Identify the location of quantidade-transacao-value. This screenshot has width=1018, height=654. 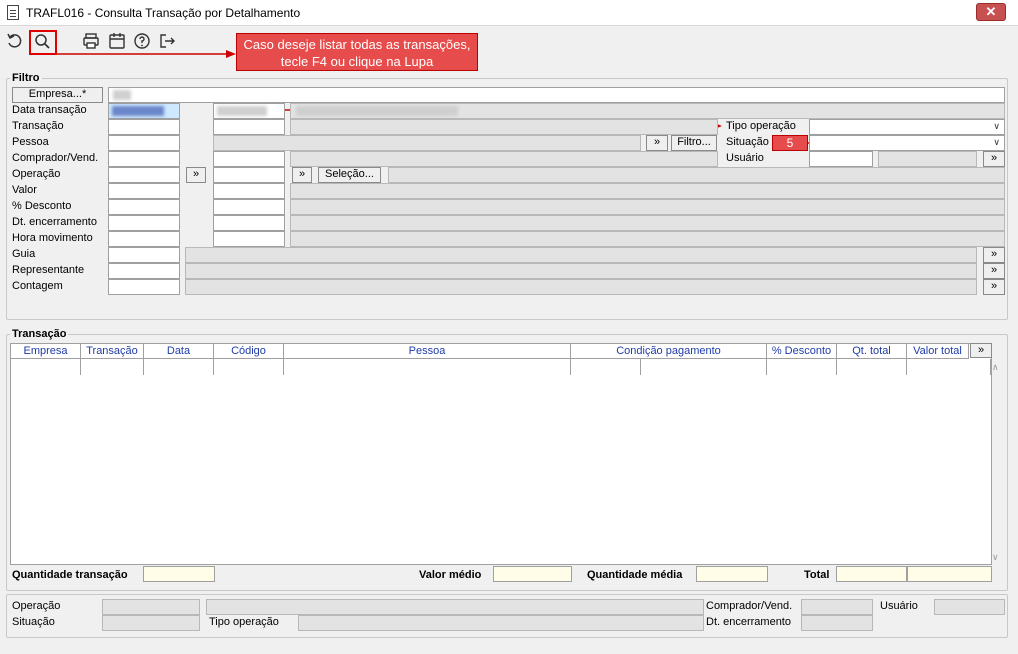
(179, 574).